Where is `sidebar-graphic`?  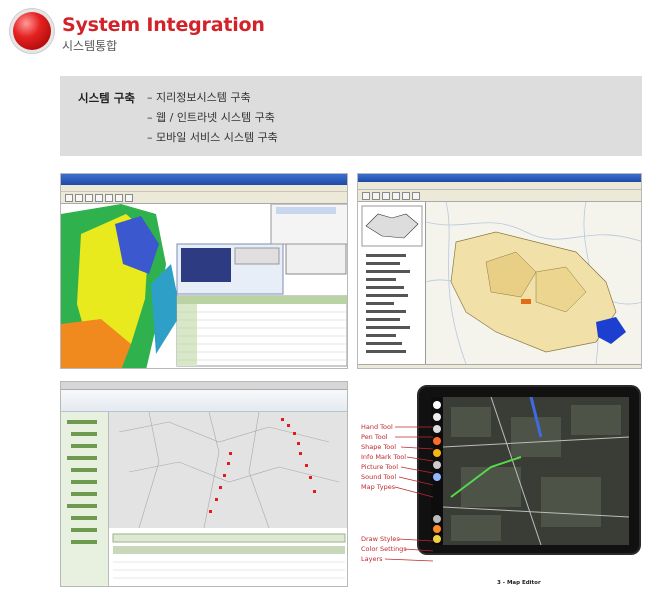
sidebar-graphic is located at coordinates (82, 482).